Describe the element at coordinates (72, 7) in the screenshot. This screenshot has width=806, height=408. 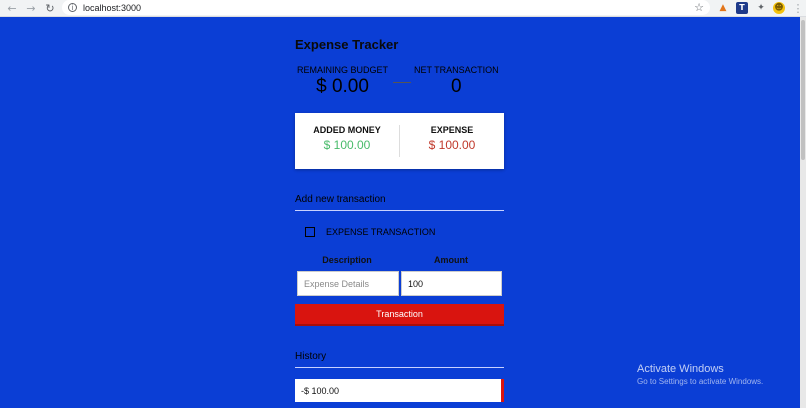
I see `info-icon: i` at that location.